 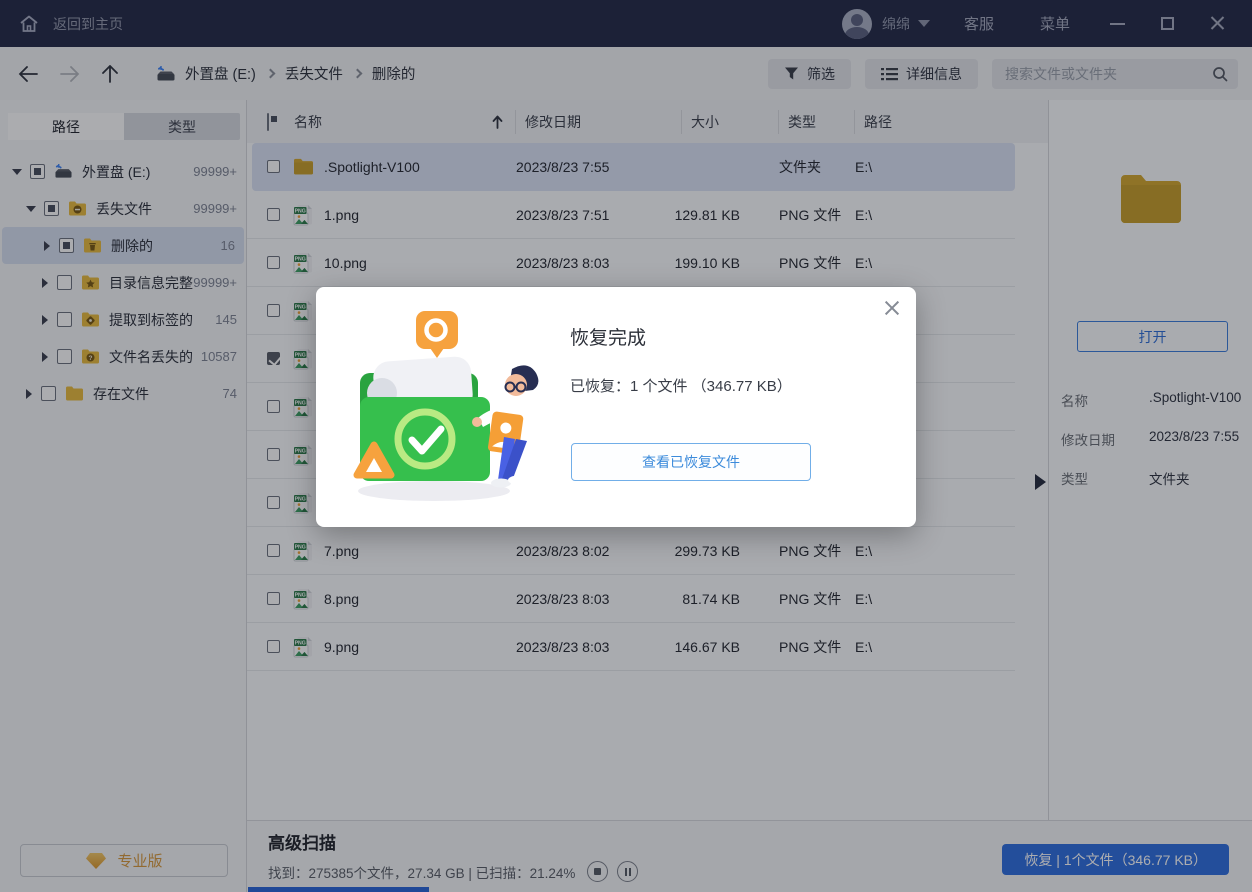 I want to click on recovery-success-illustration, so click(x=446, y=409).